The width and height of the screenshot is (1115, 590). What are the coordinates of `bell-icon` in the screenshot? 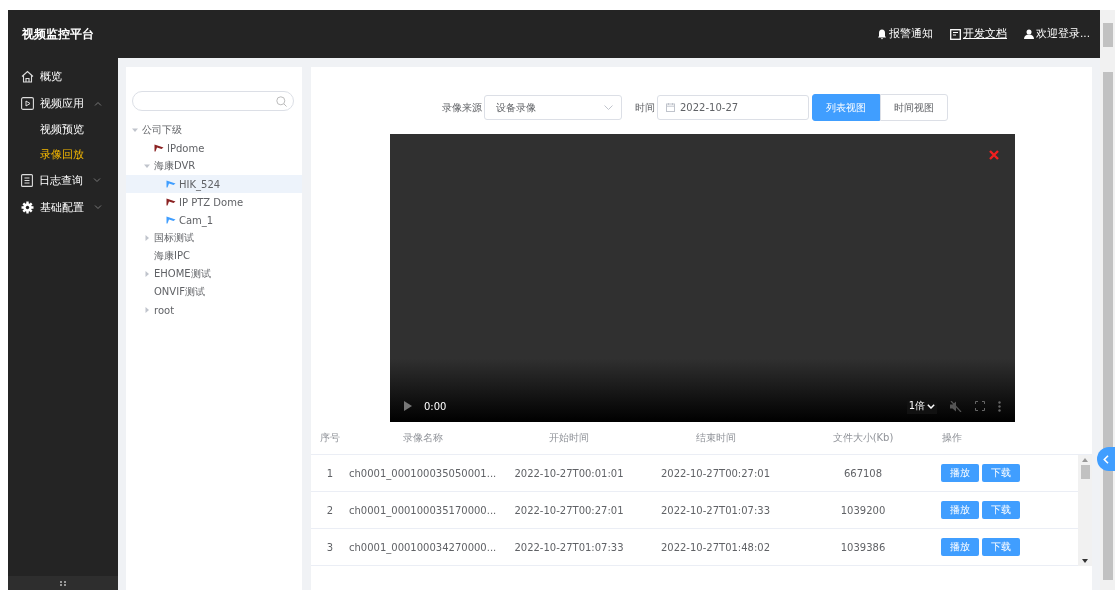 It's located at (882, 34).